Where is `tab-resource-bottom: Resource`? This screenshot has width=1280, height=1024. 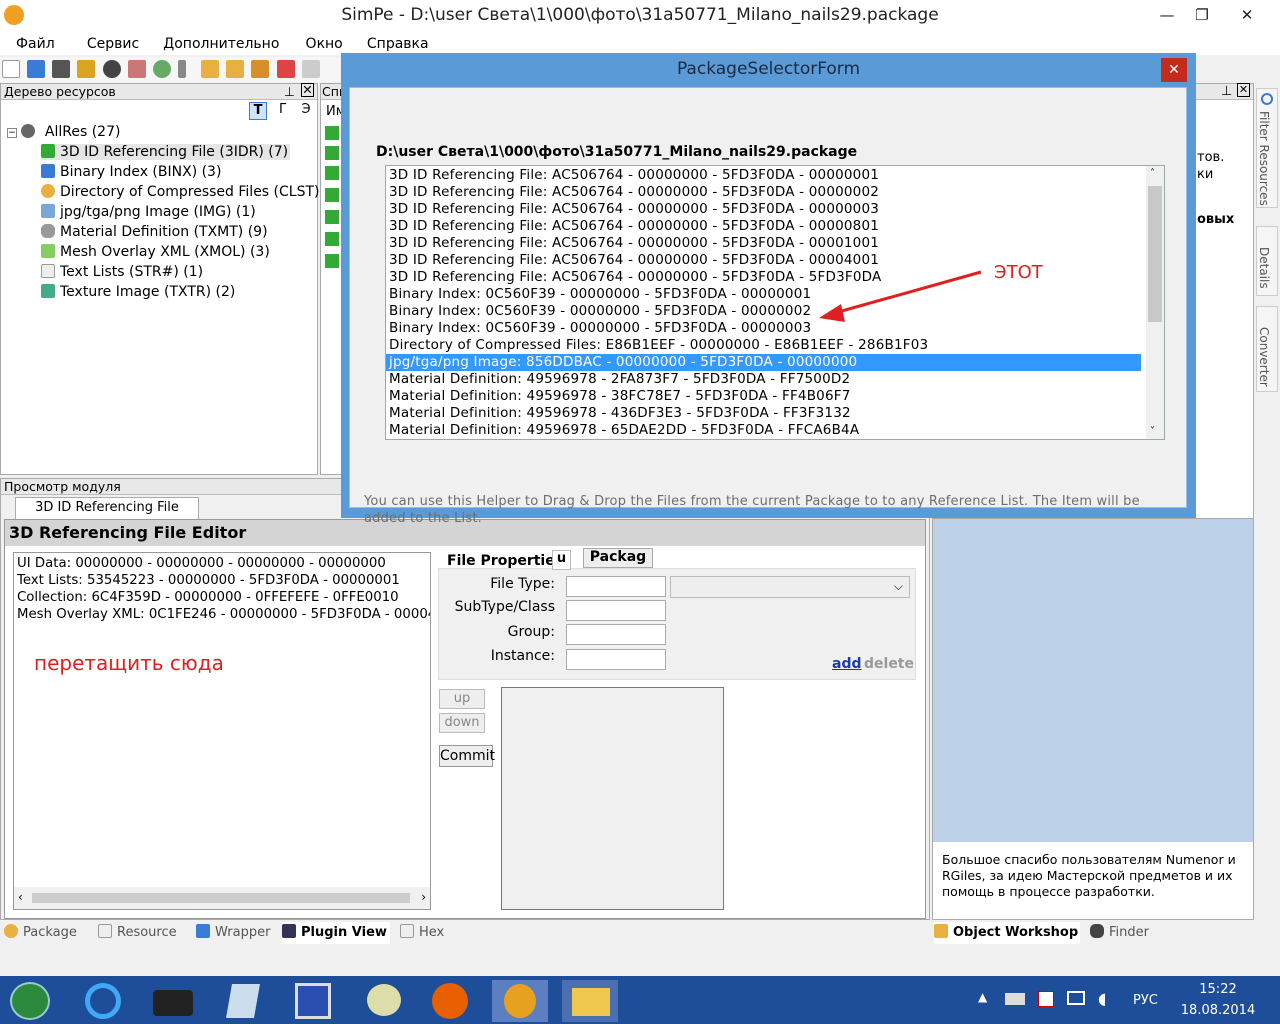
tab-resource-bottom: Resource is located at coordinates (143, 933).